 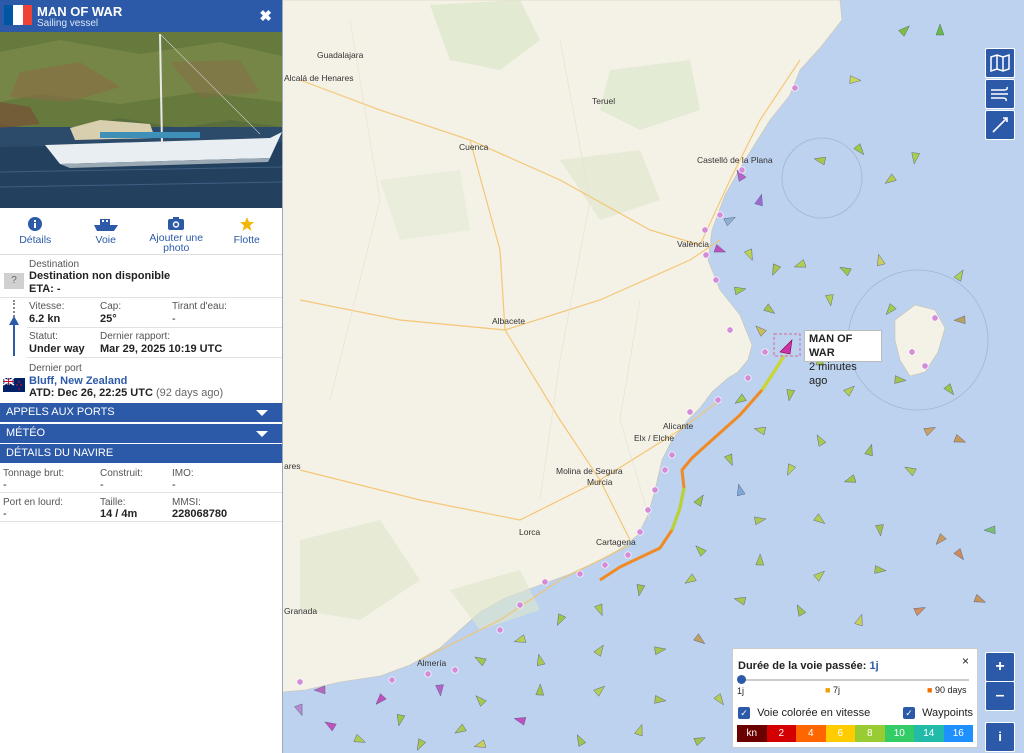 I want to click on gross-tonnage-label: Tonnage brut:, so click(x=34, y=473).